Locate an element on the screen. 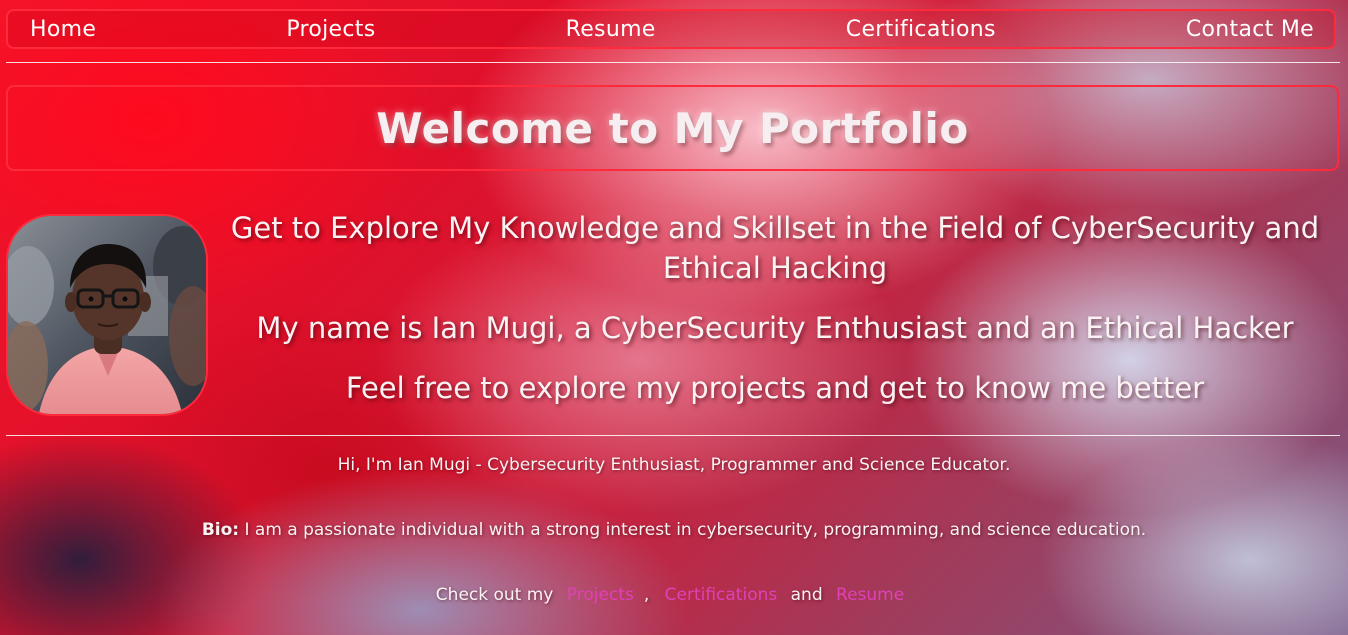 This screenshot has height=635, width=1348. cta-projects-link: Projects is located at coordinates (600, 595).